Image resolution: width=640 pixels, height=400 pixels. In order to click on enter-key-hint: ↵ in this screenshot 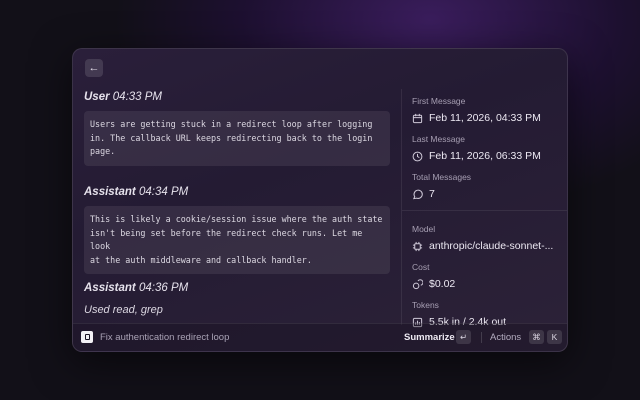, I will do `click(463, 337)`.